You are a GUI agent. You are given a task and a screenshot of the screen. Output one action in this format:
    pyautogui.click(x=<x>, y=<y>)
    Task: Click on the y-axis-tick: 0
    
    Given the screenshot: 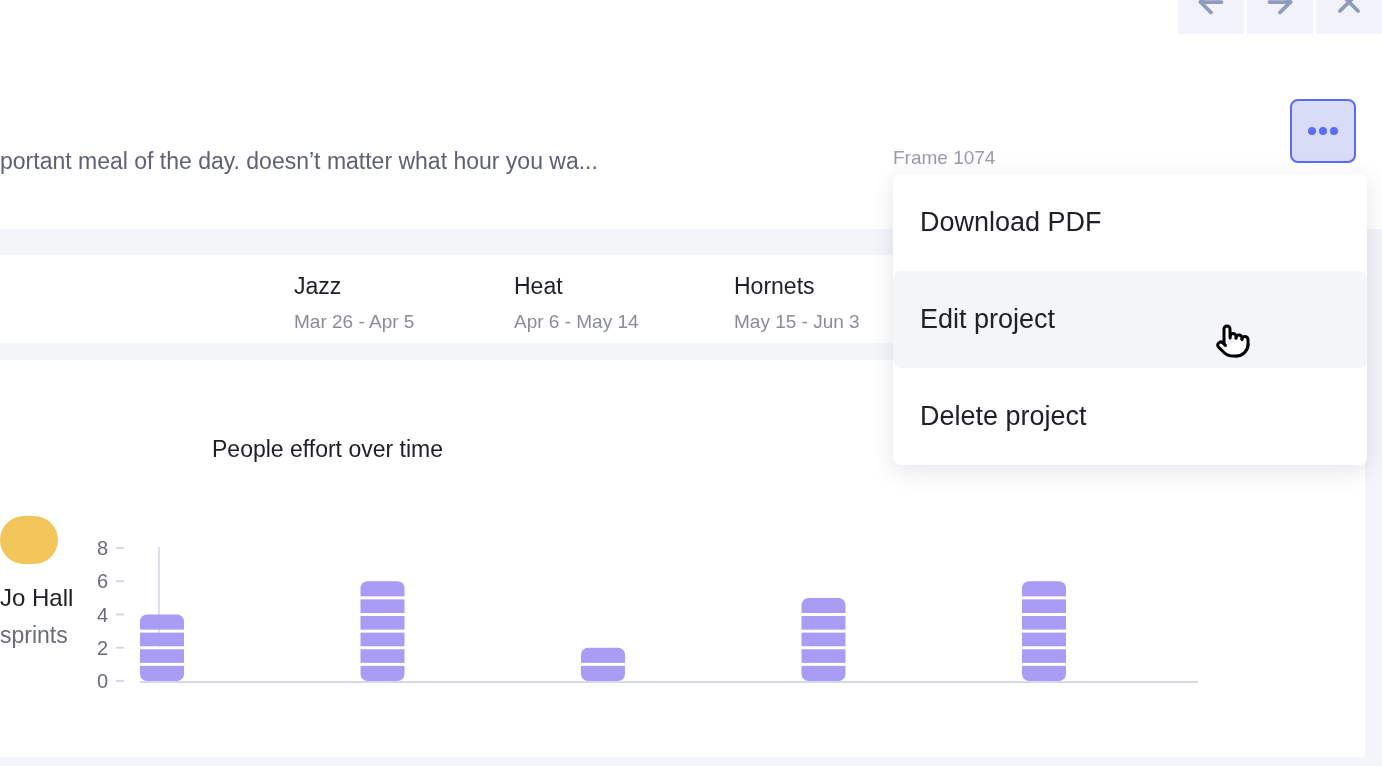 What is the action you would take?
    pyautogui.click(x=110, y=680)
    